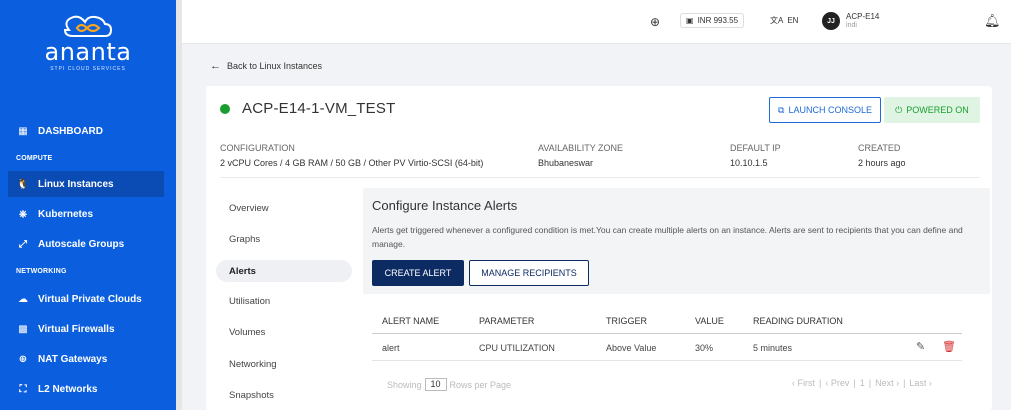  Describe the element at coordinates (88, 52) in the screenshot. I see `logo-name: ananta` at that location.